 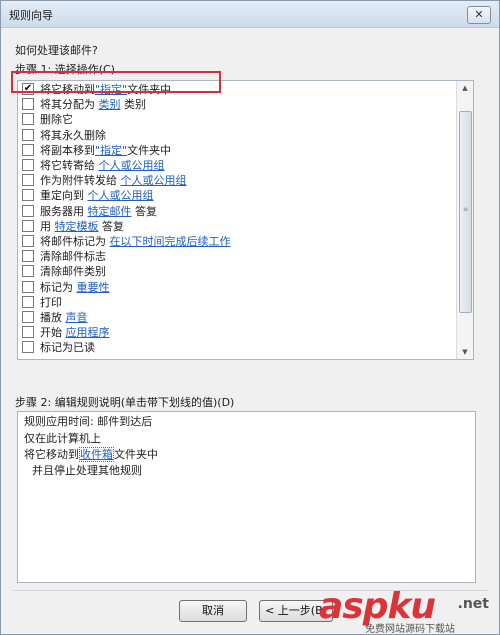 What do you see at coordinates (67, 89) in the screenshot?
I see `action-text: 将它移动到` at bounding box center [67, 89].